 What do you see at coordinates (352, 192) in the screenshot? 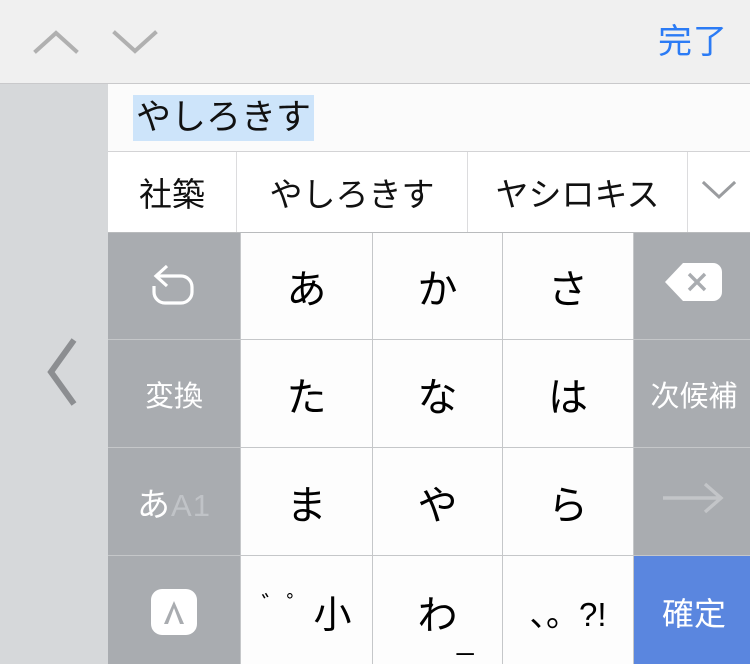
I see `candidate-item-1: やしろきす` at bounding box center [352, 192].